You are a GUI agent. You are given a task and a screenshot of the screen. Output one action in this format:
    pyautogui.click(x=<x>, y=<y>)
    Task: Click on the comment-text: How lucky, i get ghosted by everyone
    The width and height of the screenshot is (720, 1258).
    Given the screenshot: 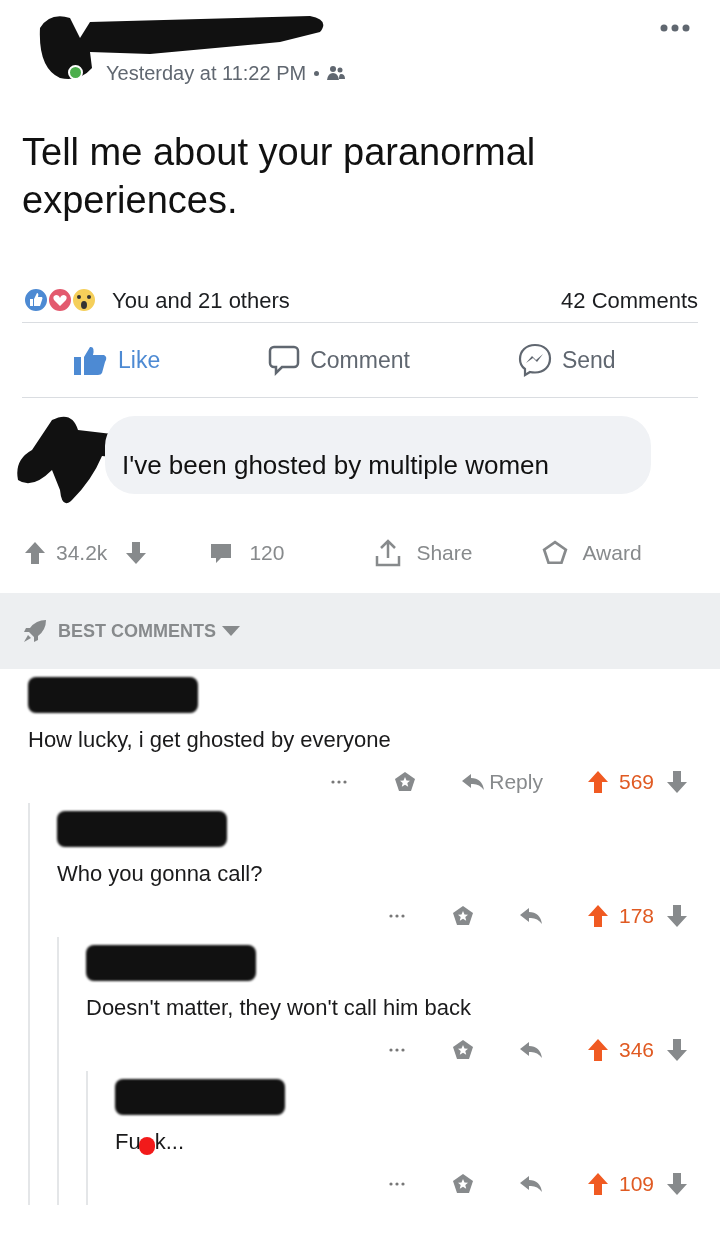 What is the action you would take?
    pyautogui.click(x=210, y=740)
    